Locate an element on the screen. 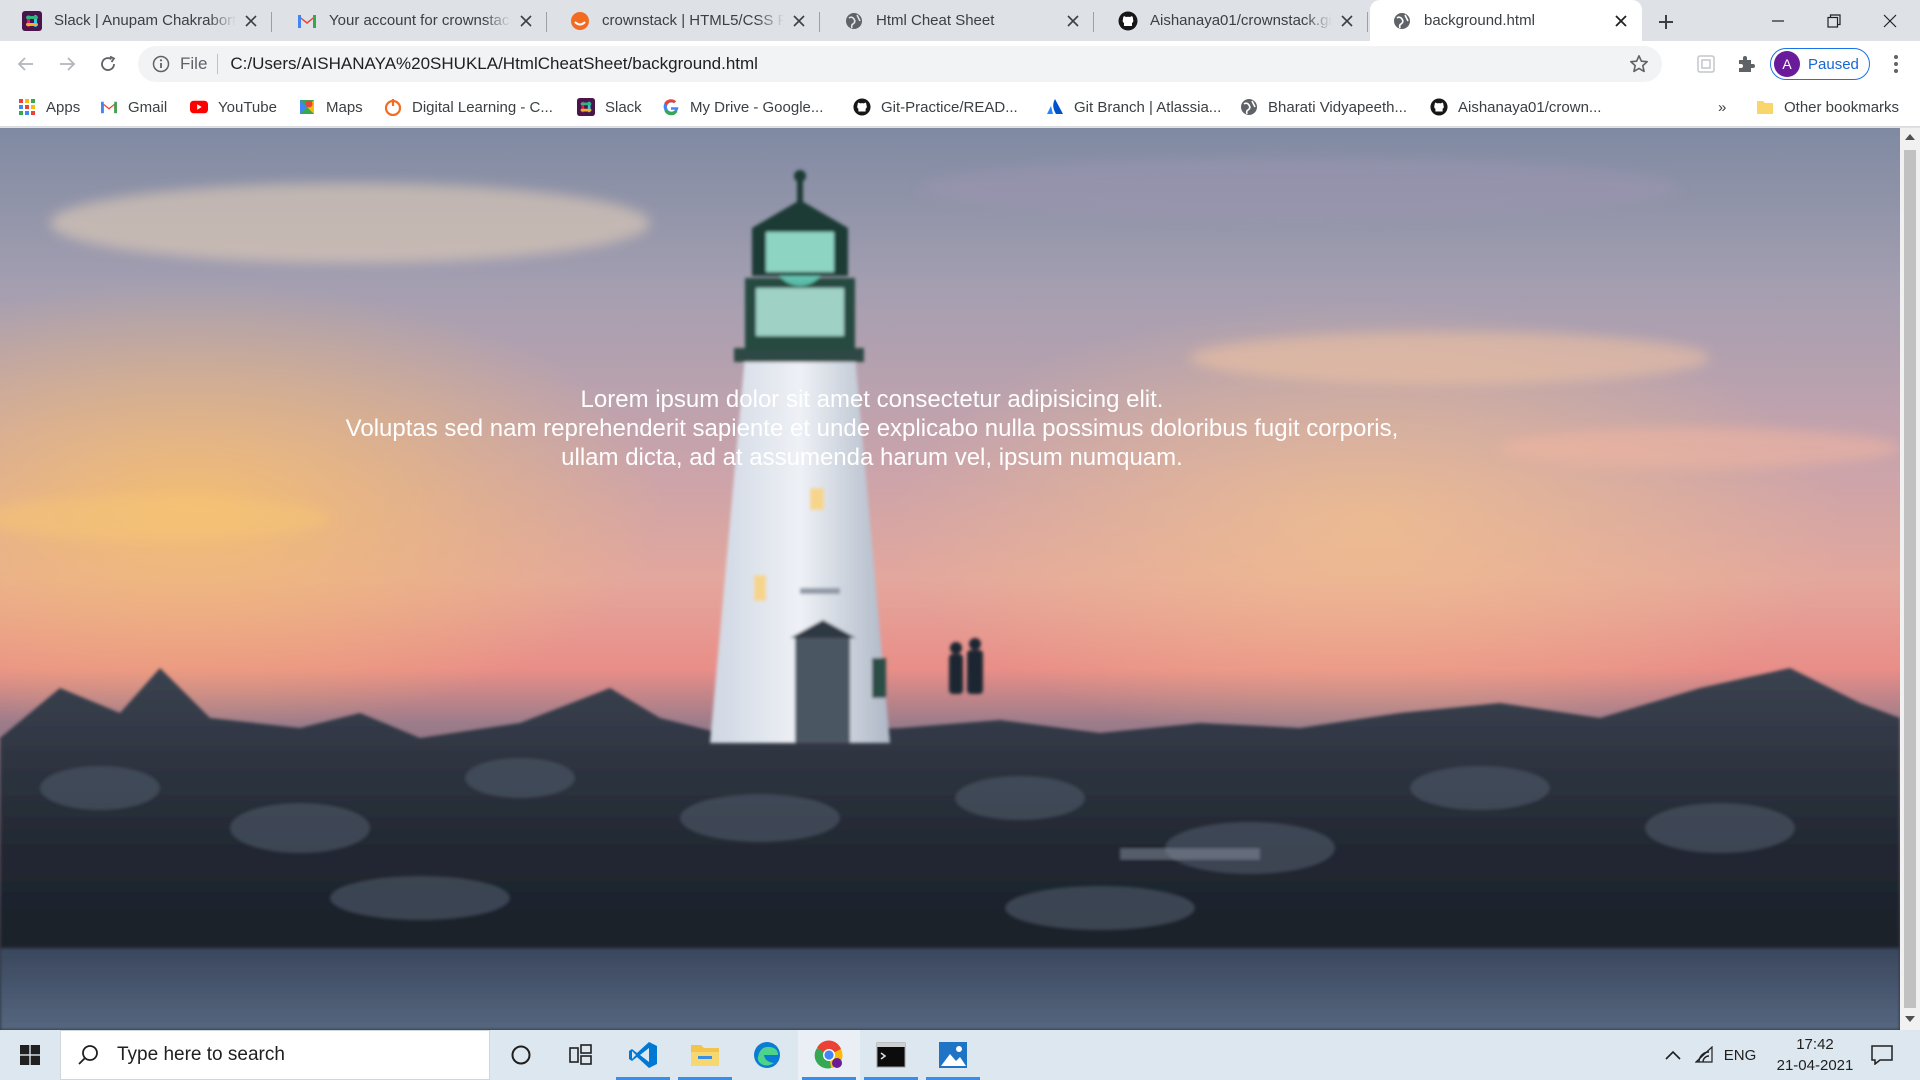 Image resolution: width=1920 pixels, height=1080 pixels. bookmarks-overflow-button: » is located at coordinates (1722, 107).